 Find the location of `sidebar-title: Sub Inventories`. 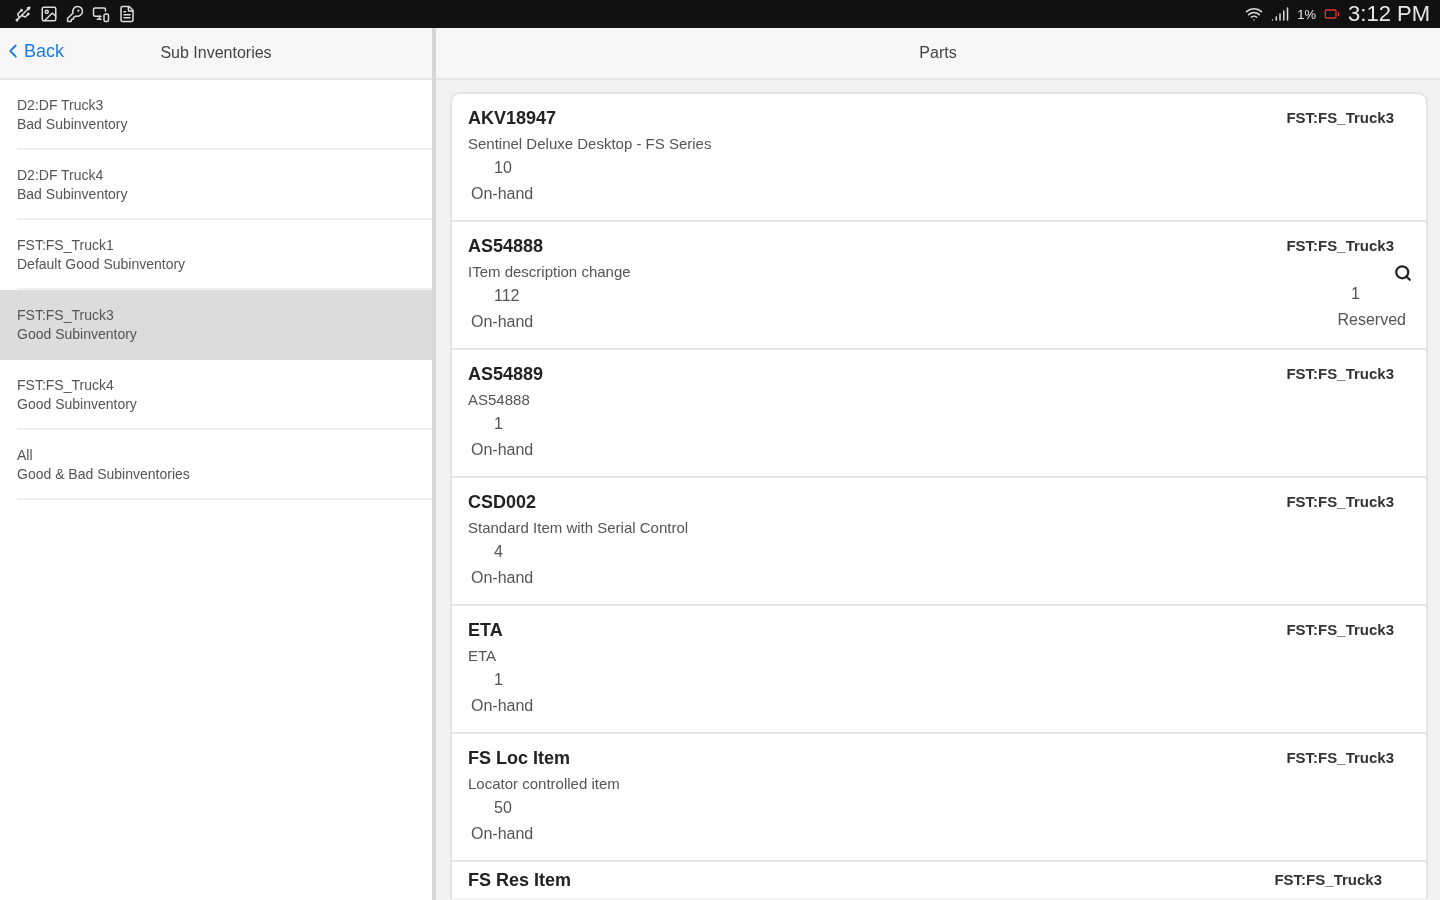

sidebar-title: Sub Inventories is located at coordinates (216, 53).